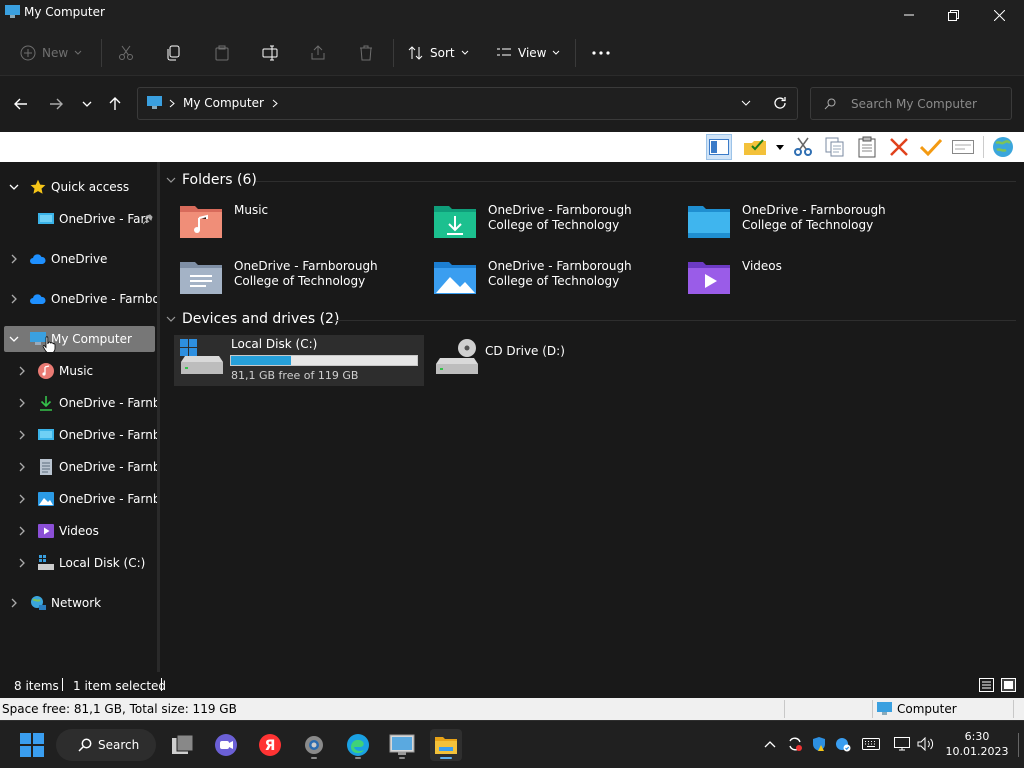 This screenshot has height=768, width=1024. I want to click on yandex-browser-button: Я, so click(270, 745).